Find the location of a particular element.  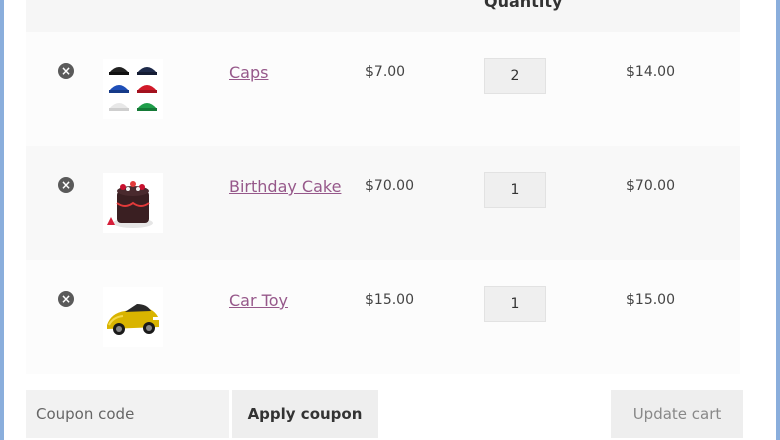

column-header-quantity: Quantity is located at coordinates (523, 5).